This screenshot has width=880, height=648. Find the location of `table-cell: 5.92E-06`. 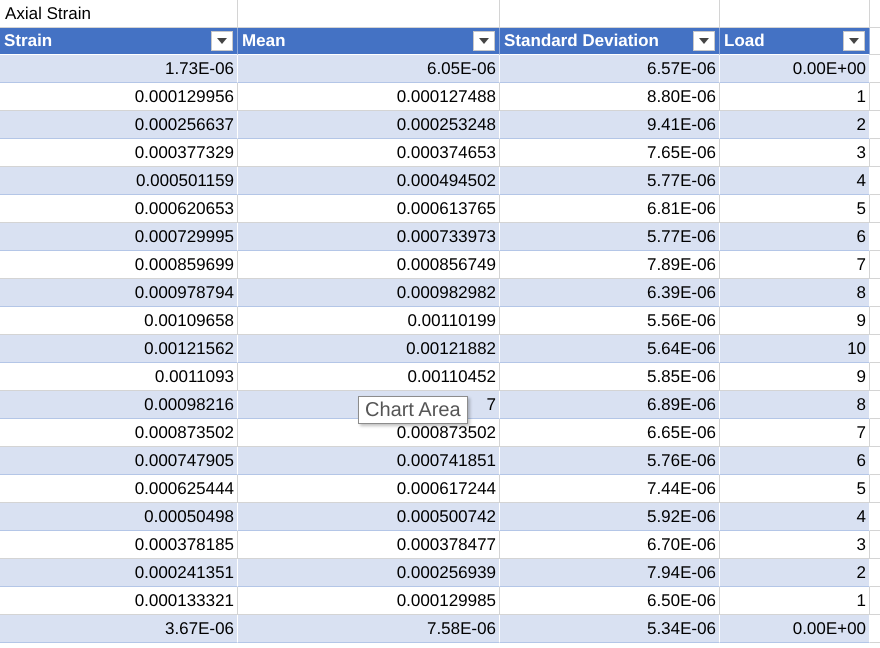

table-cell: 5.92E-06 is located at coordinates (610, 517).